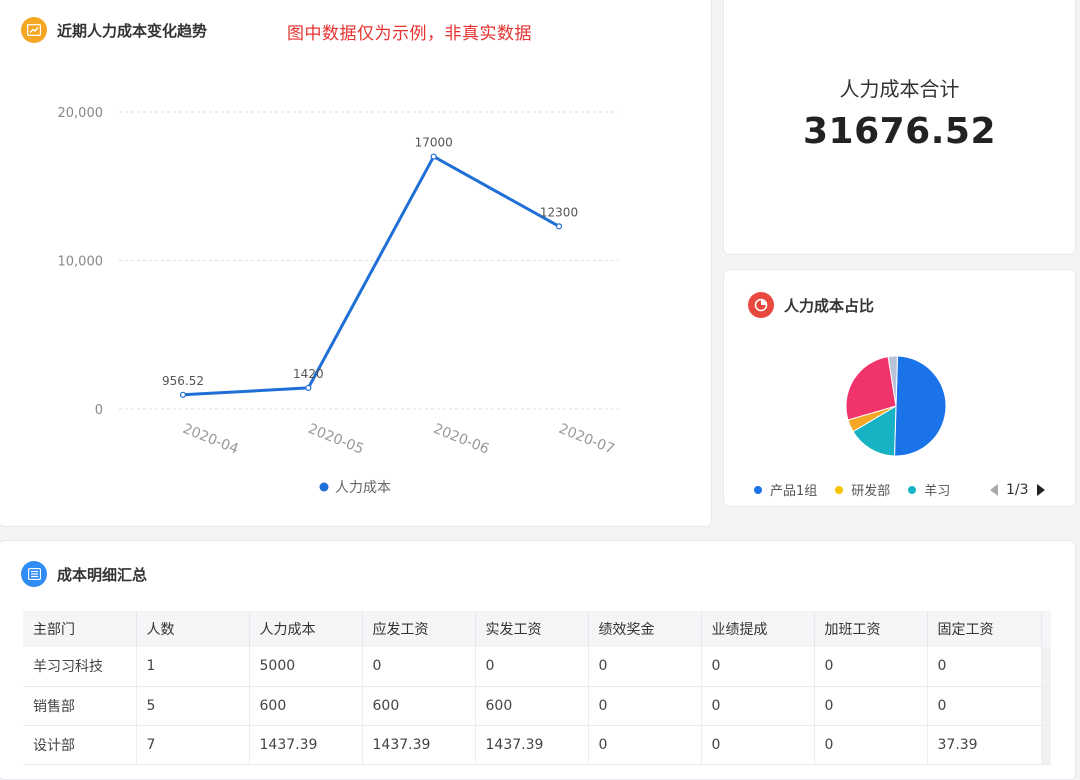 Image resolution: width=1080 pixels, height=780 pixels. I want to click on legend-label: 人力成本, so click(363, 488).